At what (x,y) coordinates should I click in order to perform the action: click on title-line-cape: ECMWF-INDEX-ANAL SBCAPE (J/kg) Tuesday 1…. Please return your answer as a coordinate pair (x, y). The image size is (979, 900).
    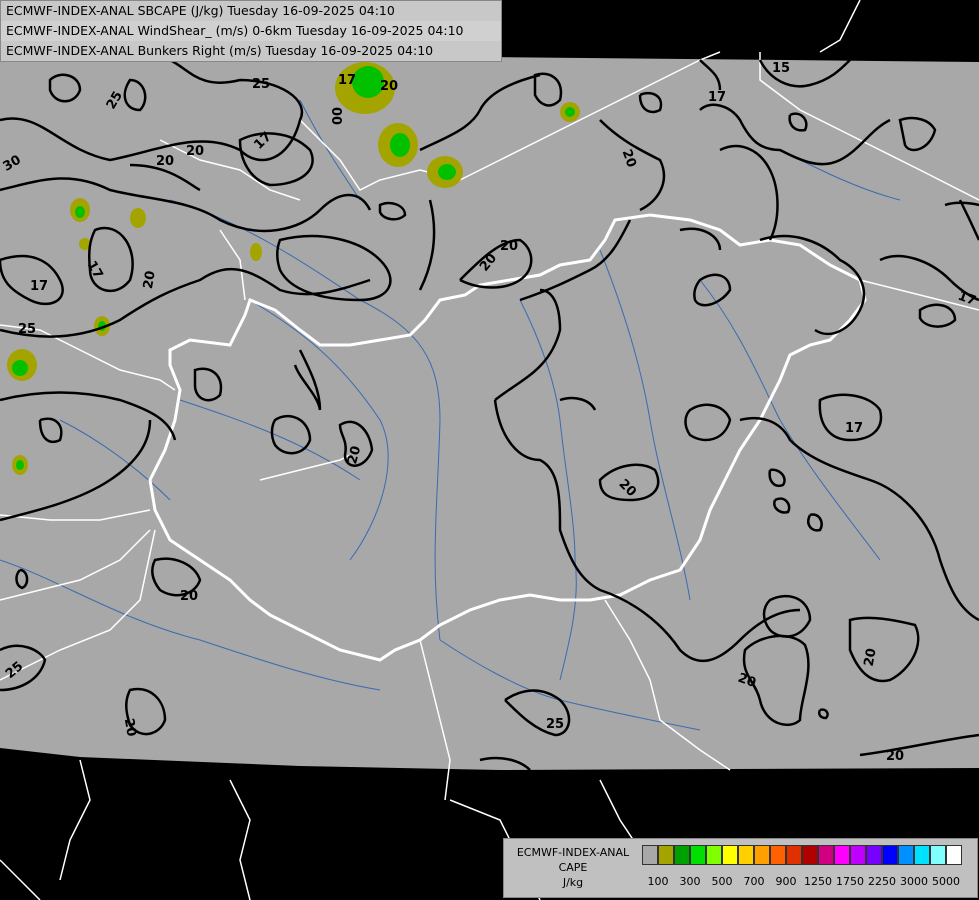
    Looking at the image, I should click on (200, 10).